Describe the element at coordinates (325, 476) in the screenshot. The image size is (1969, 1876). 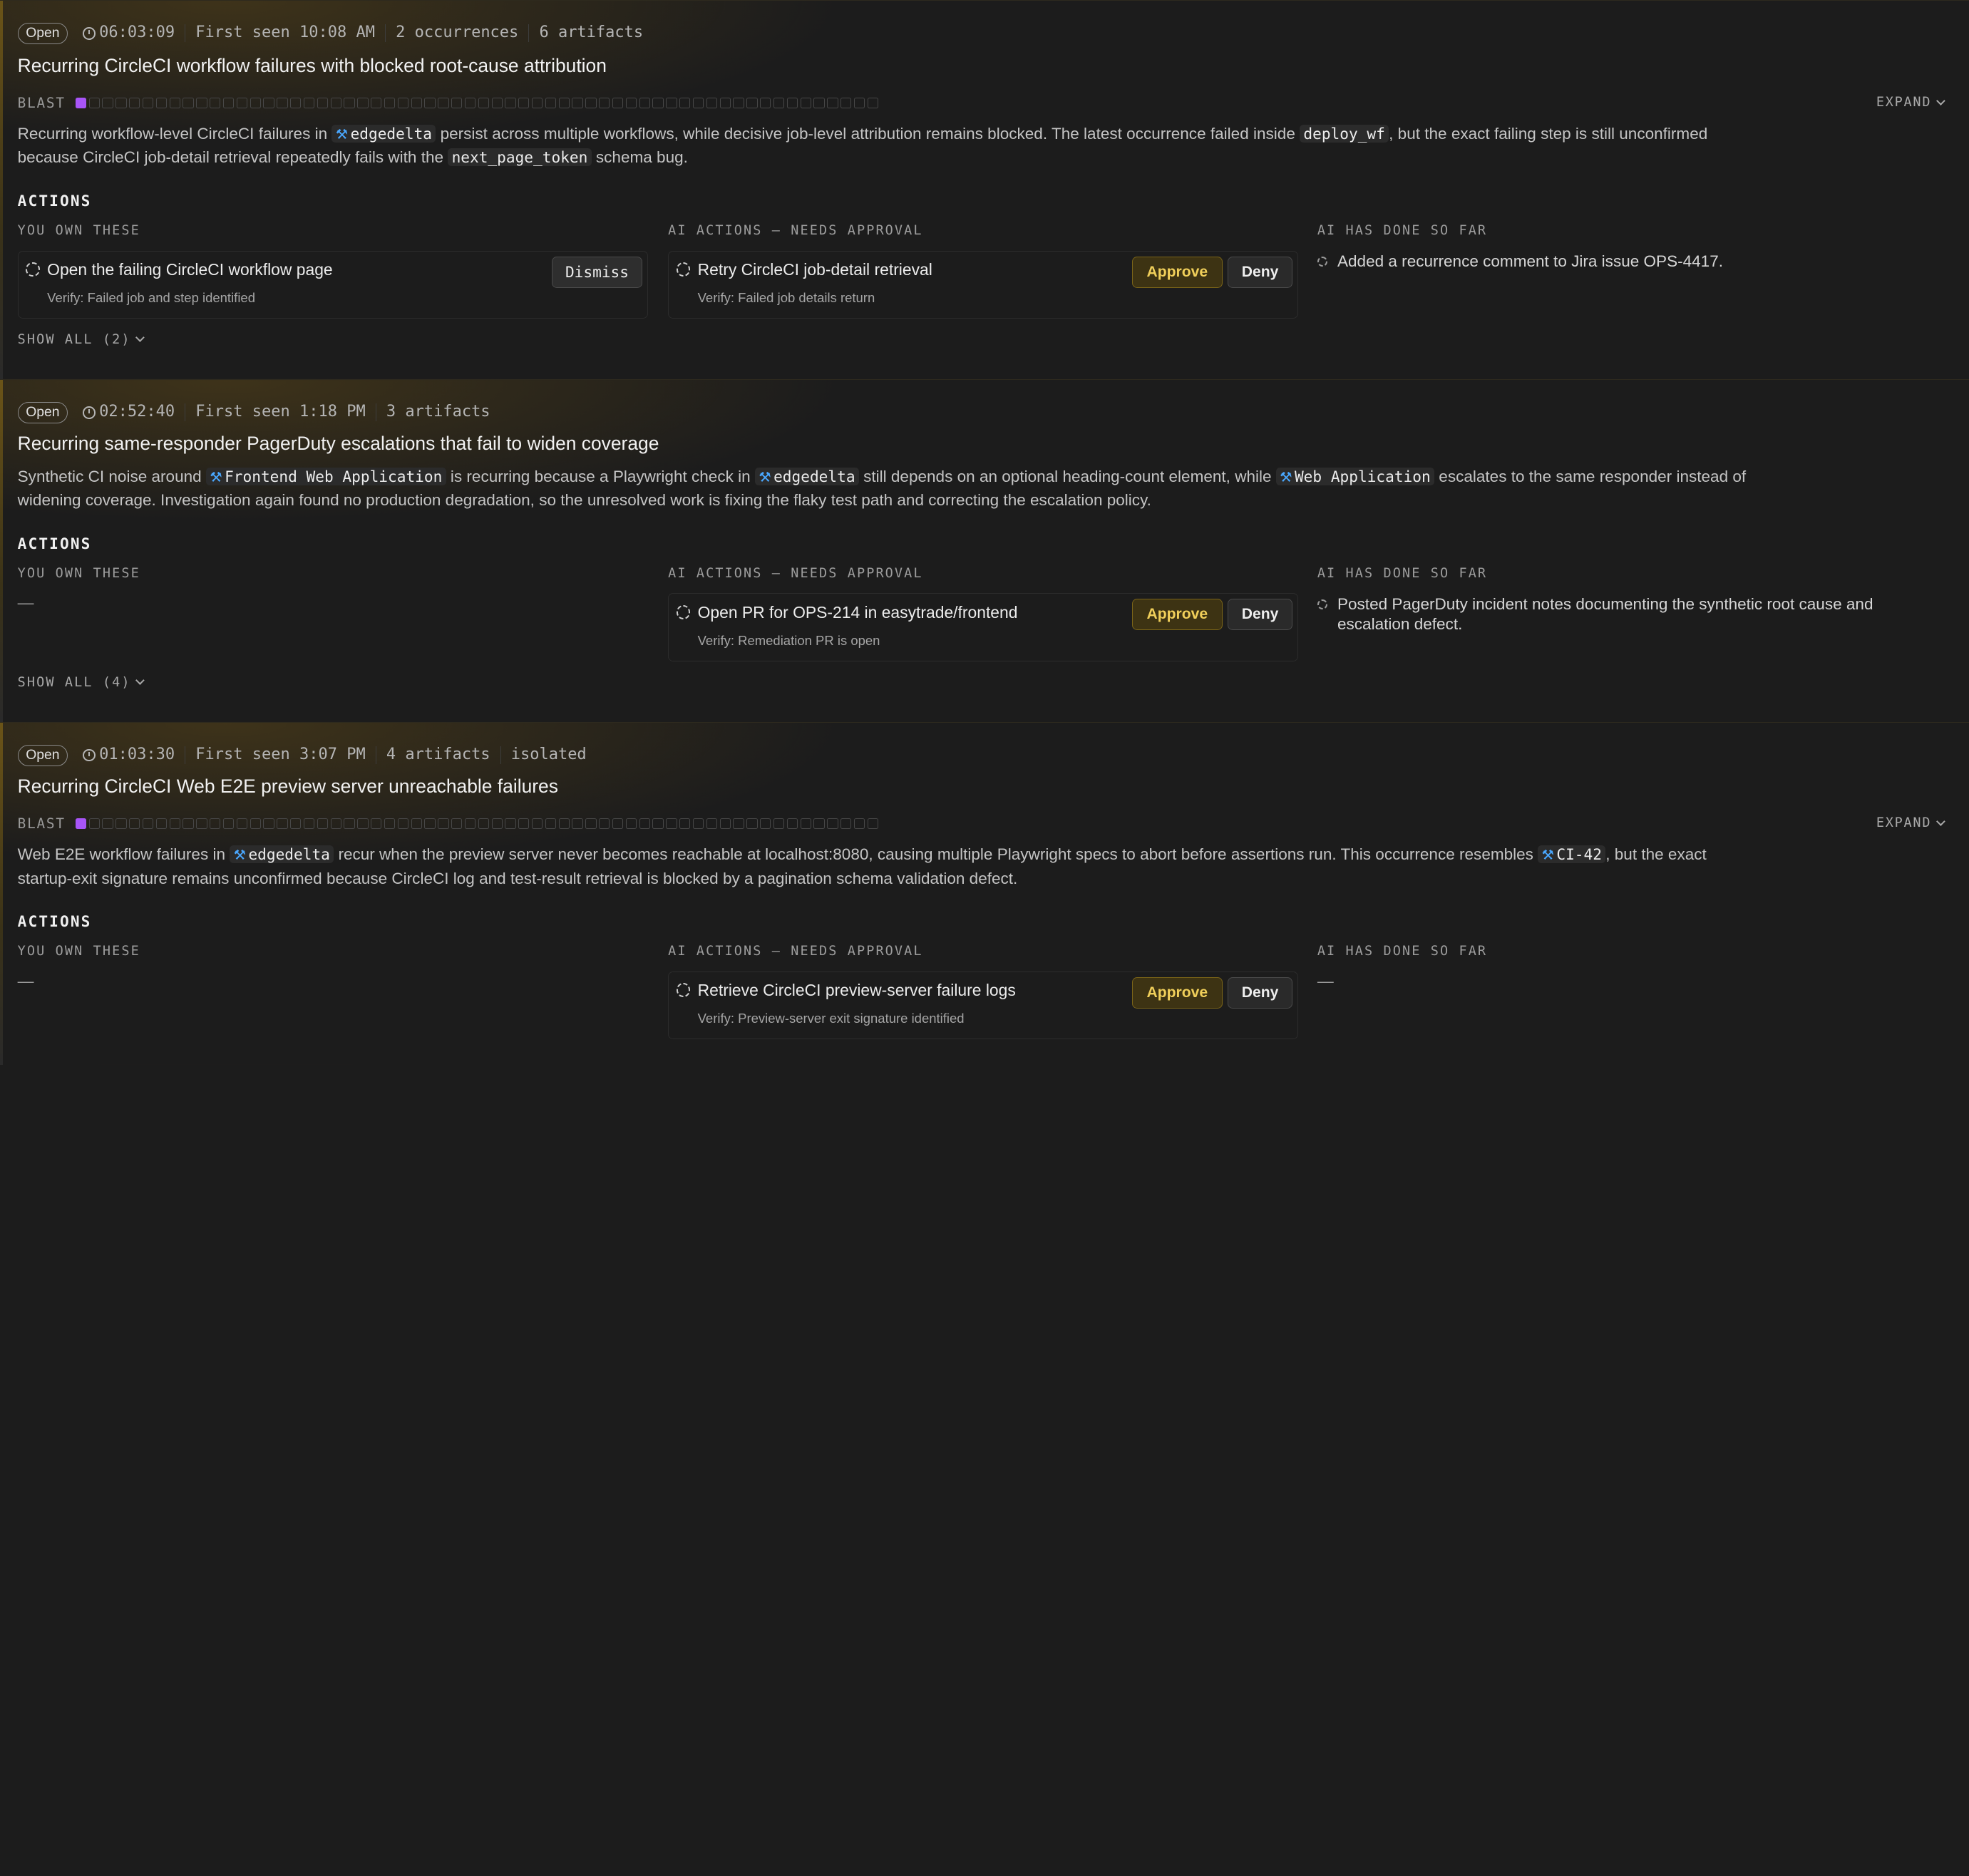
I see `service-chip: ⚒ Frontend Web Application` at that location.